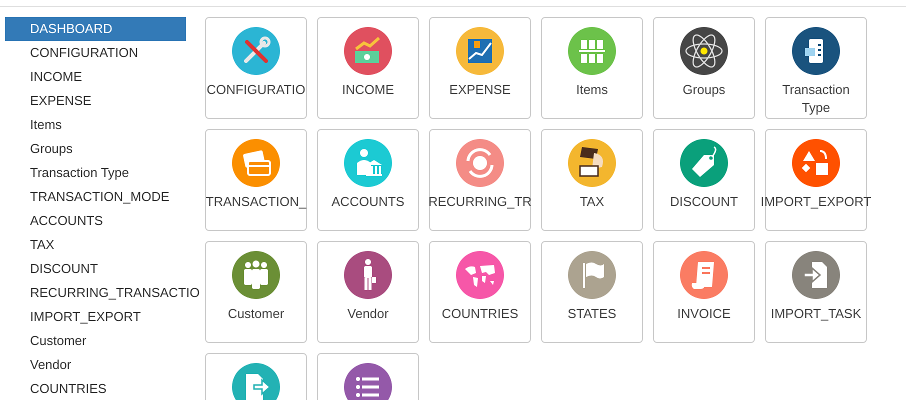 Image resolution: width=906 pixels, height=400 pixels. I want to click on sidebar-item: Customer, so click(95, 341).